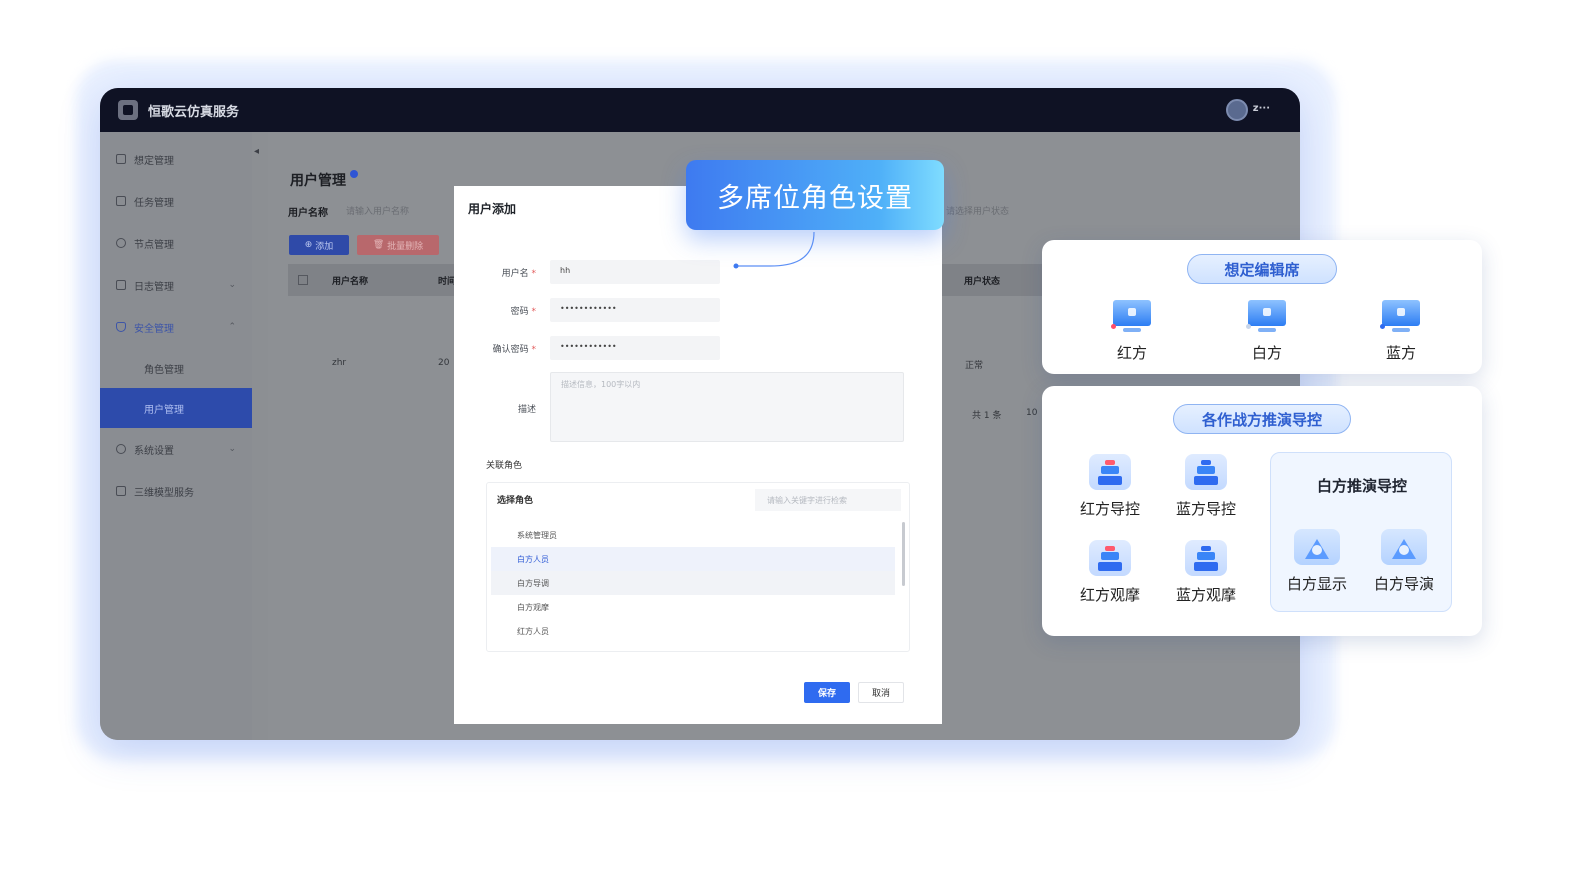  I want to click on panel-title: 各作战方推演导控, so click(1262, 419).